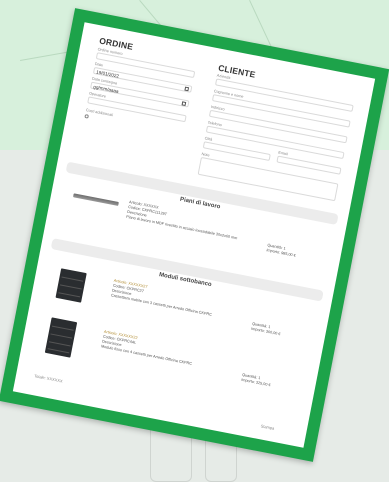 This screenshot has width=389, height=482. Describe the element at coordinates (271, 383) in the screenshot. I see `modulo-2-totals: Quantità: 1 Importo: 325,00 €` at that location.